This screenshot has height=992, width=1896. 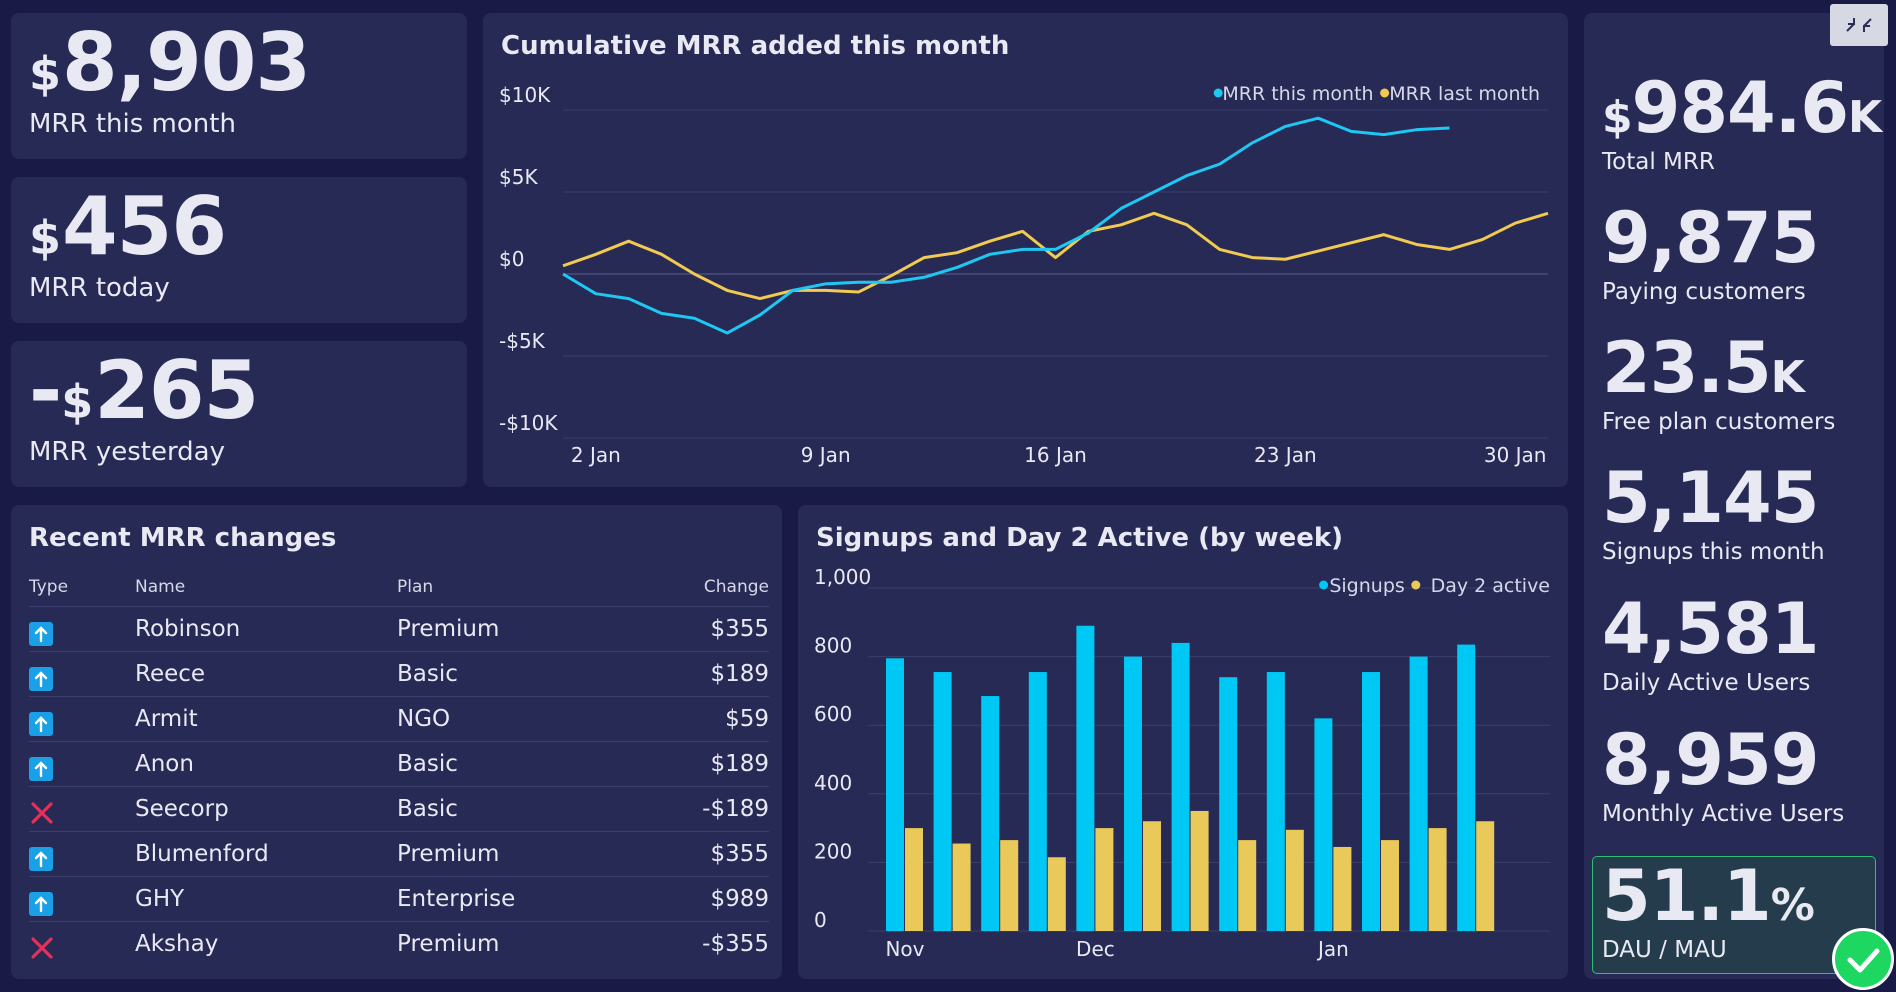 What do you see at coordinates (1710, 498) in the screenshot?
I see `stat-value: 5,145` at bounding box center [1710, 498].